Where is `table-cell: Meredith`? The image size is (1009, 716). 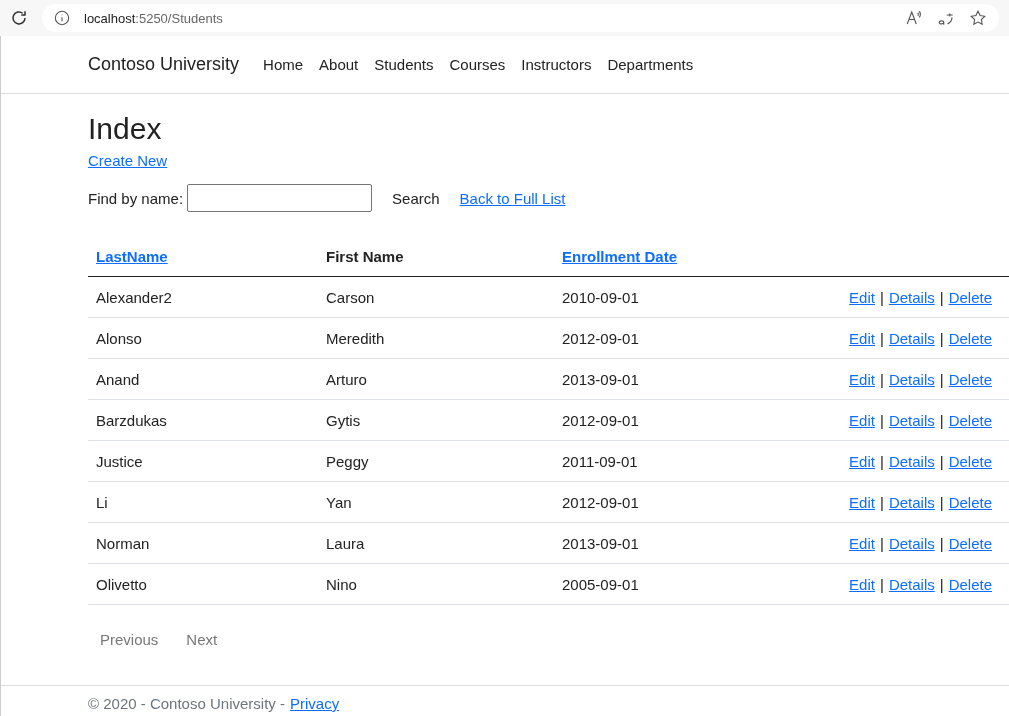 table-cell: Meredith is located at coordinates (436, 338).